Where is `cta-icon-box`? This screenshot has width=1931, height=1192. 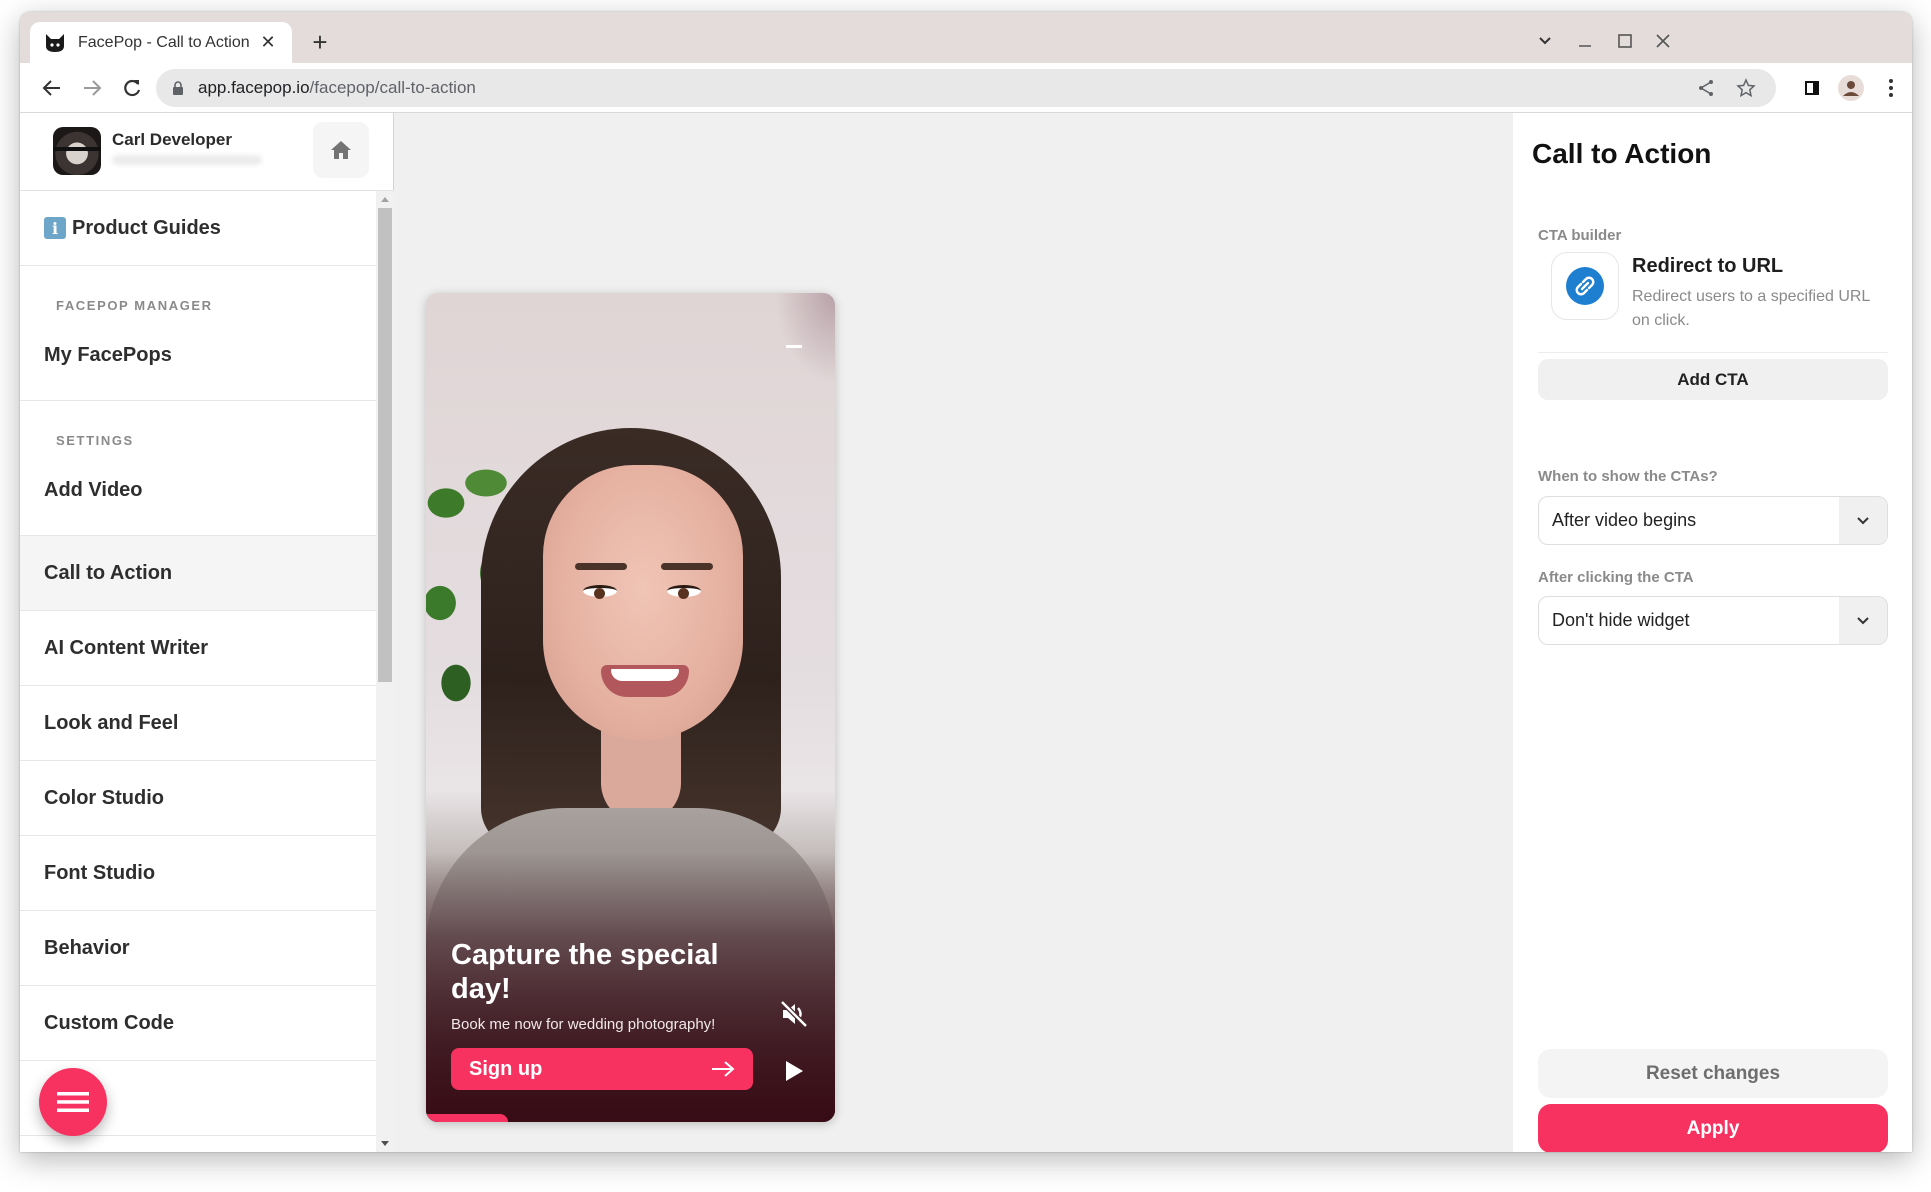 cta-icon-box is located at coordinates (1585, 286).